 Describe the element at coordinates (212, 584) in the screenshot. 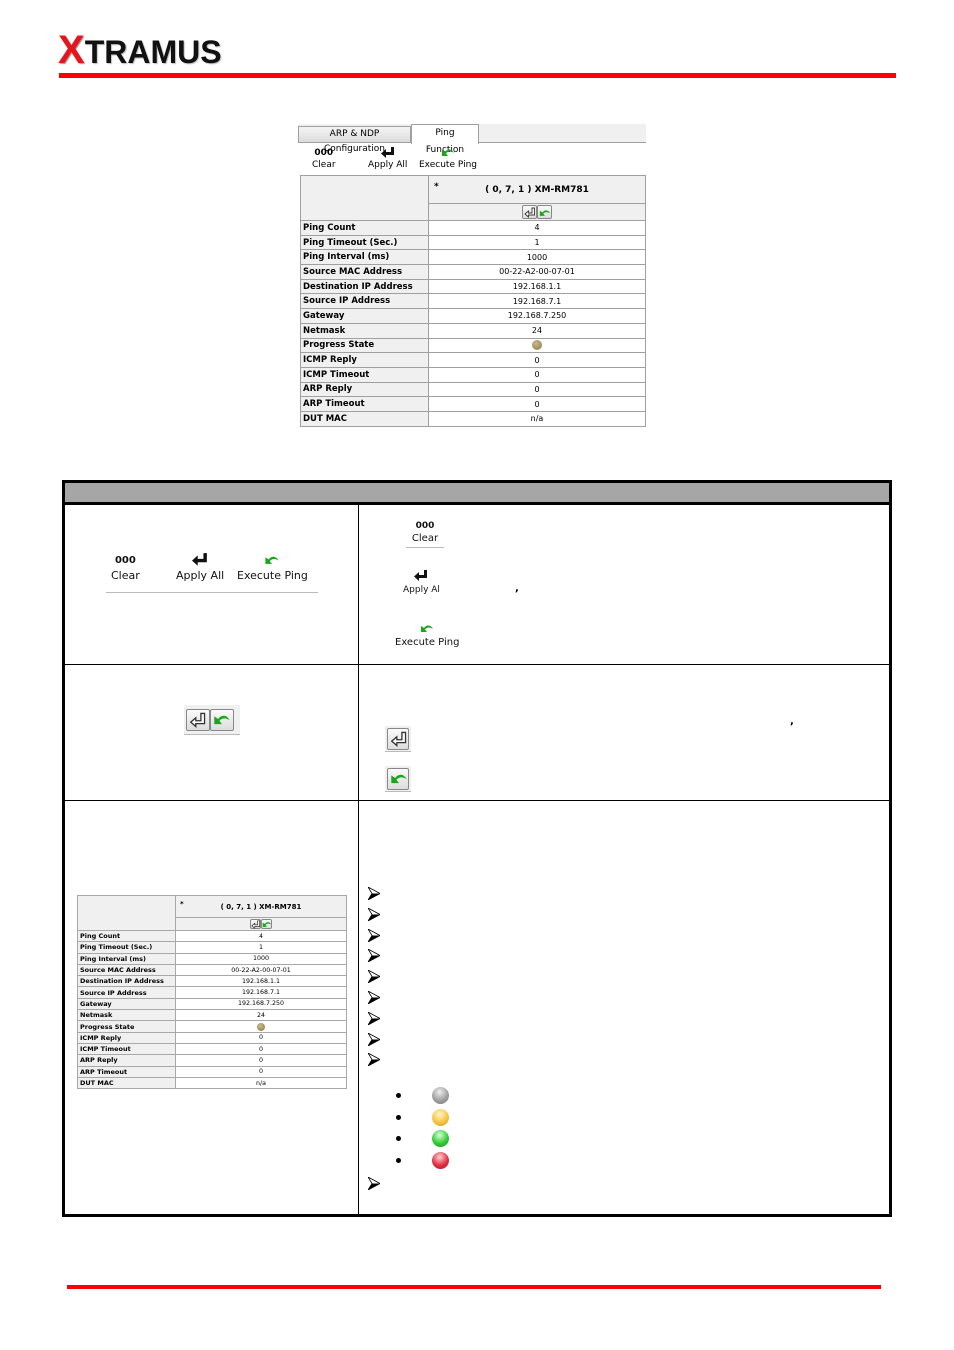

I see `row-left-cell: 000 Clear Apply All Execute Ping` at that location.